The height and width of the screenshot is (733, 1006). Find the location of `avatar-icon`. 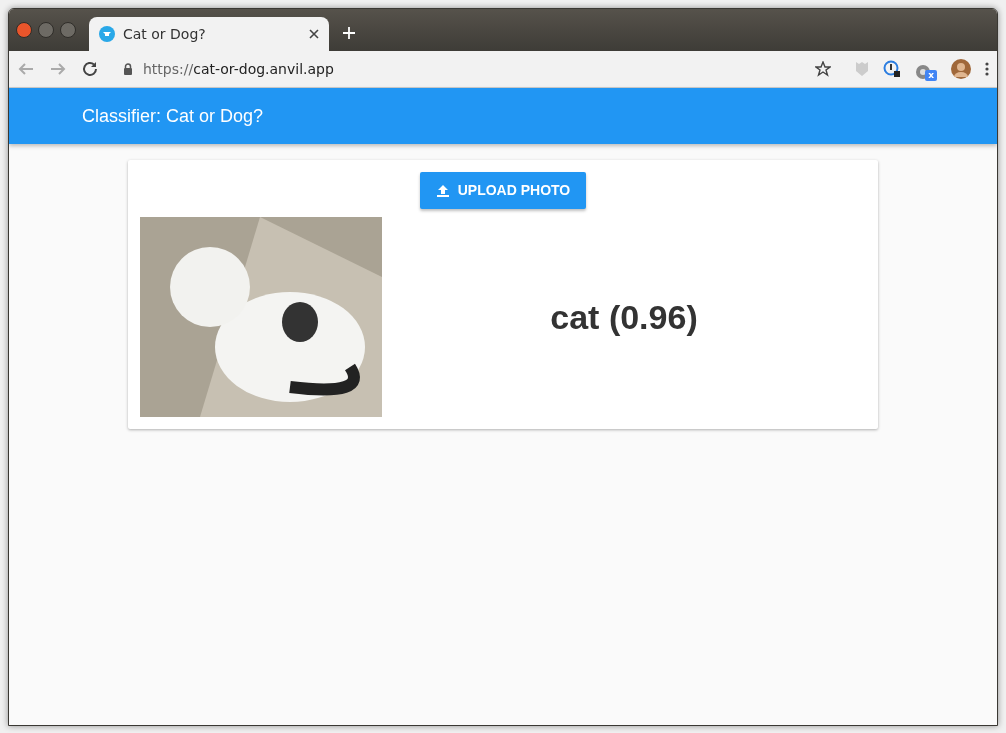

avatar-icon is located at coordinates (961, 69).